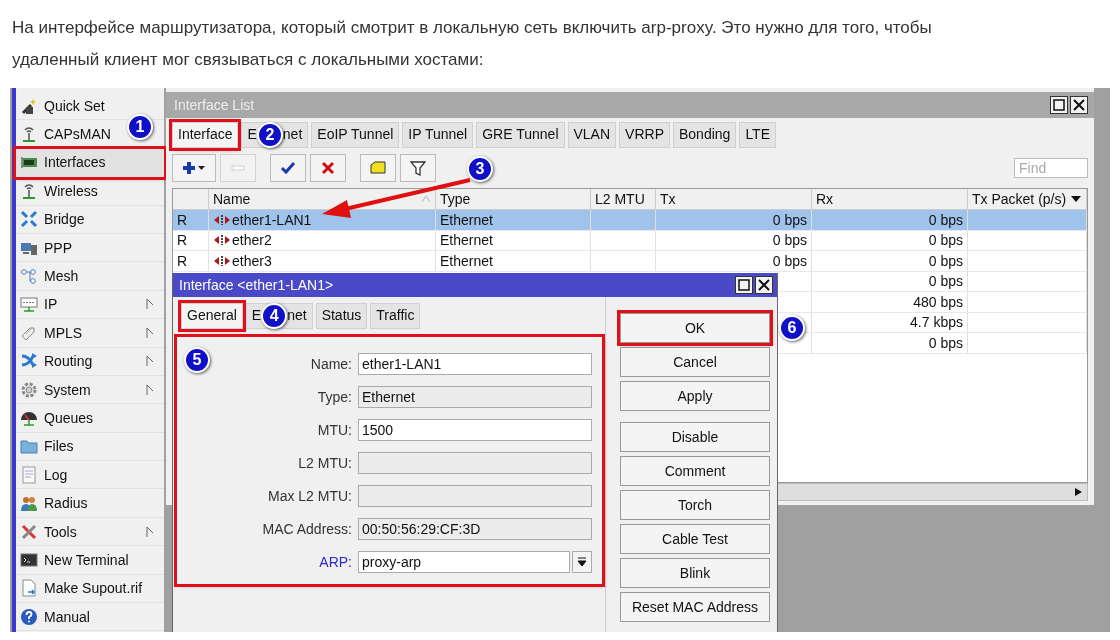  I want to click on column-header: L2 MTU, so click(623, 199).